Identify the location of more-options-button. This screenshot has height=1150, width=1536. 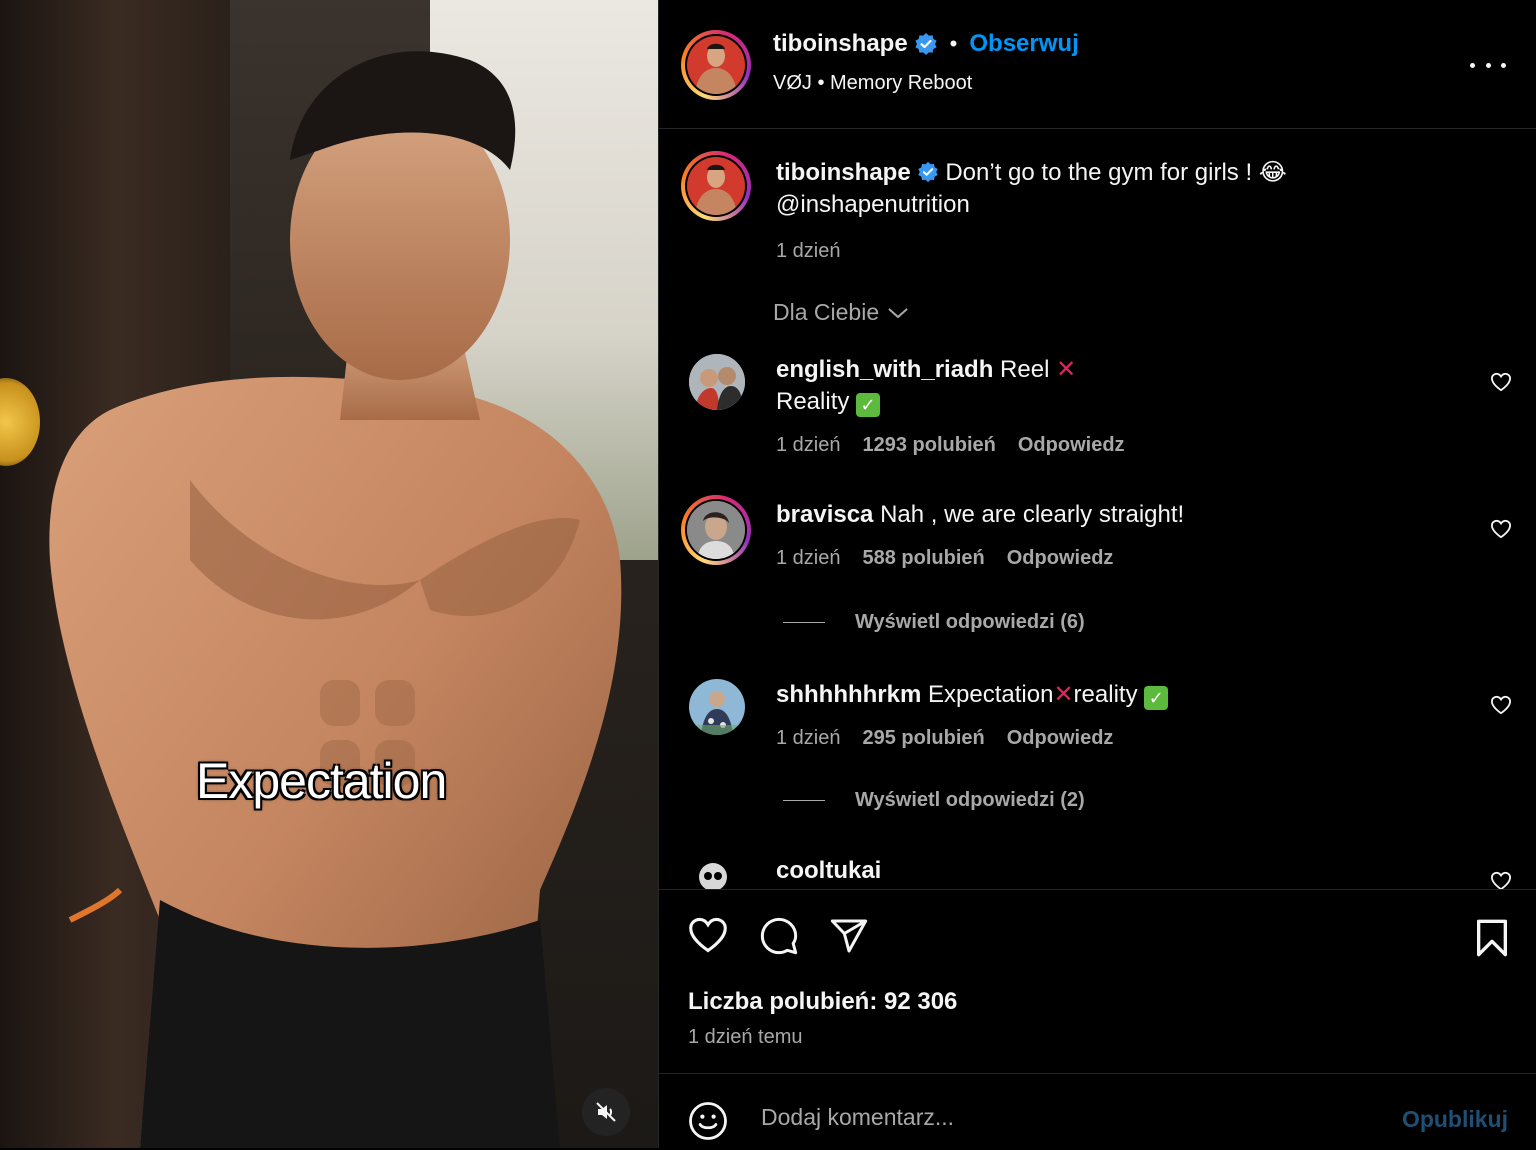
(1488, 65).